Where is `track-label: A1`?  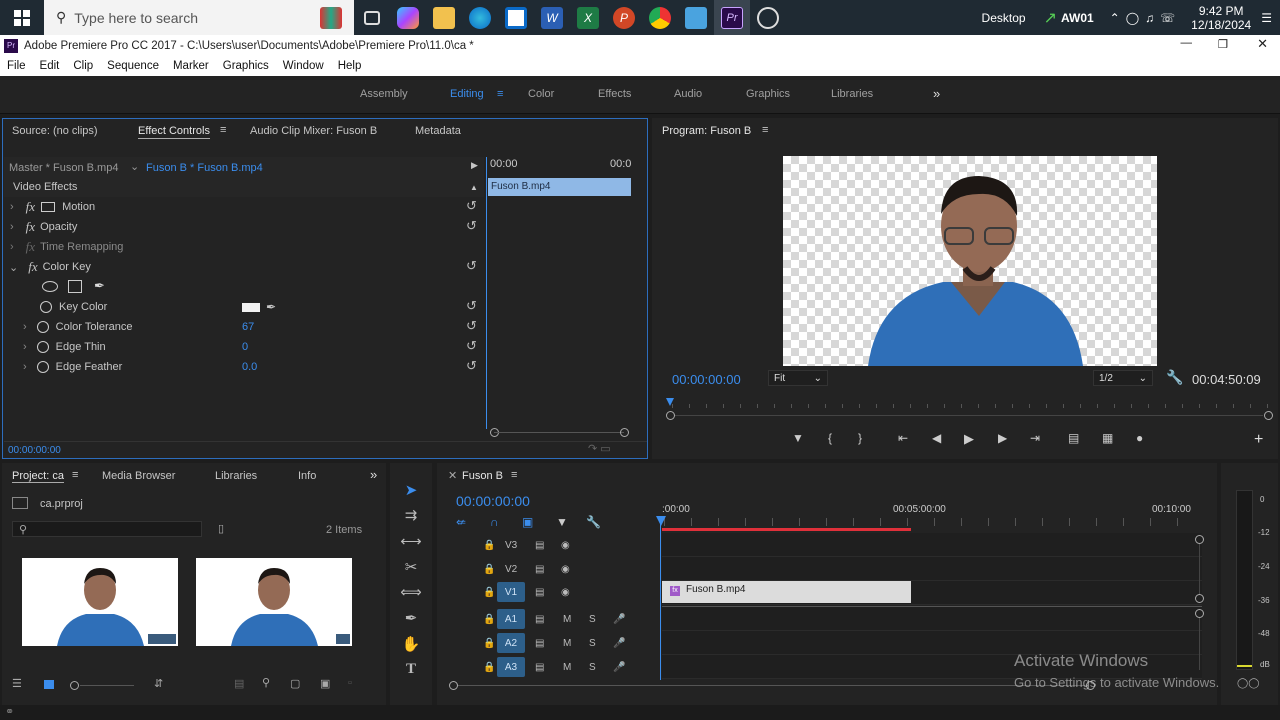 track-label: A1 is located at coordinates (511, 619).